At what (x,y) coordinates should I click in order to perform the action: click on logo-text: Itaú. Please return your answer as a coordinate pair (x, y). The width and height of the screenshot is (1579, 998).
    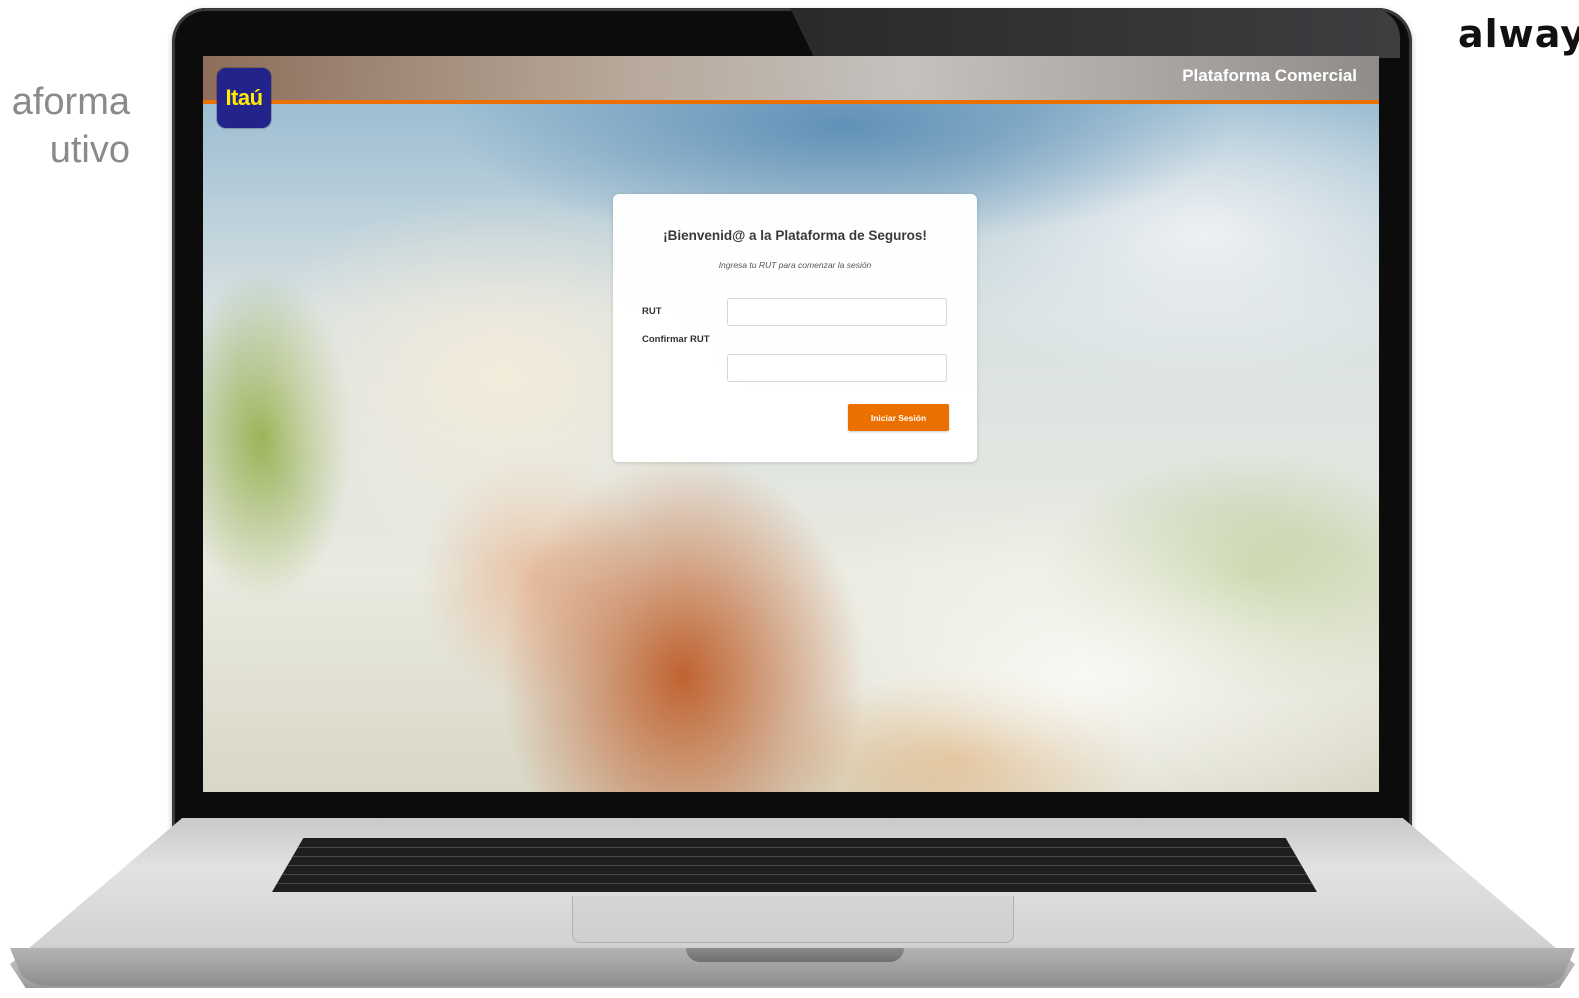
    Looking at the image, I should click on (244, 97).